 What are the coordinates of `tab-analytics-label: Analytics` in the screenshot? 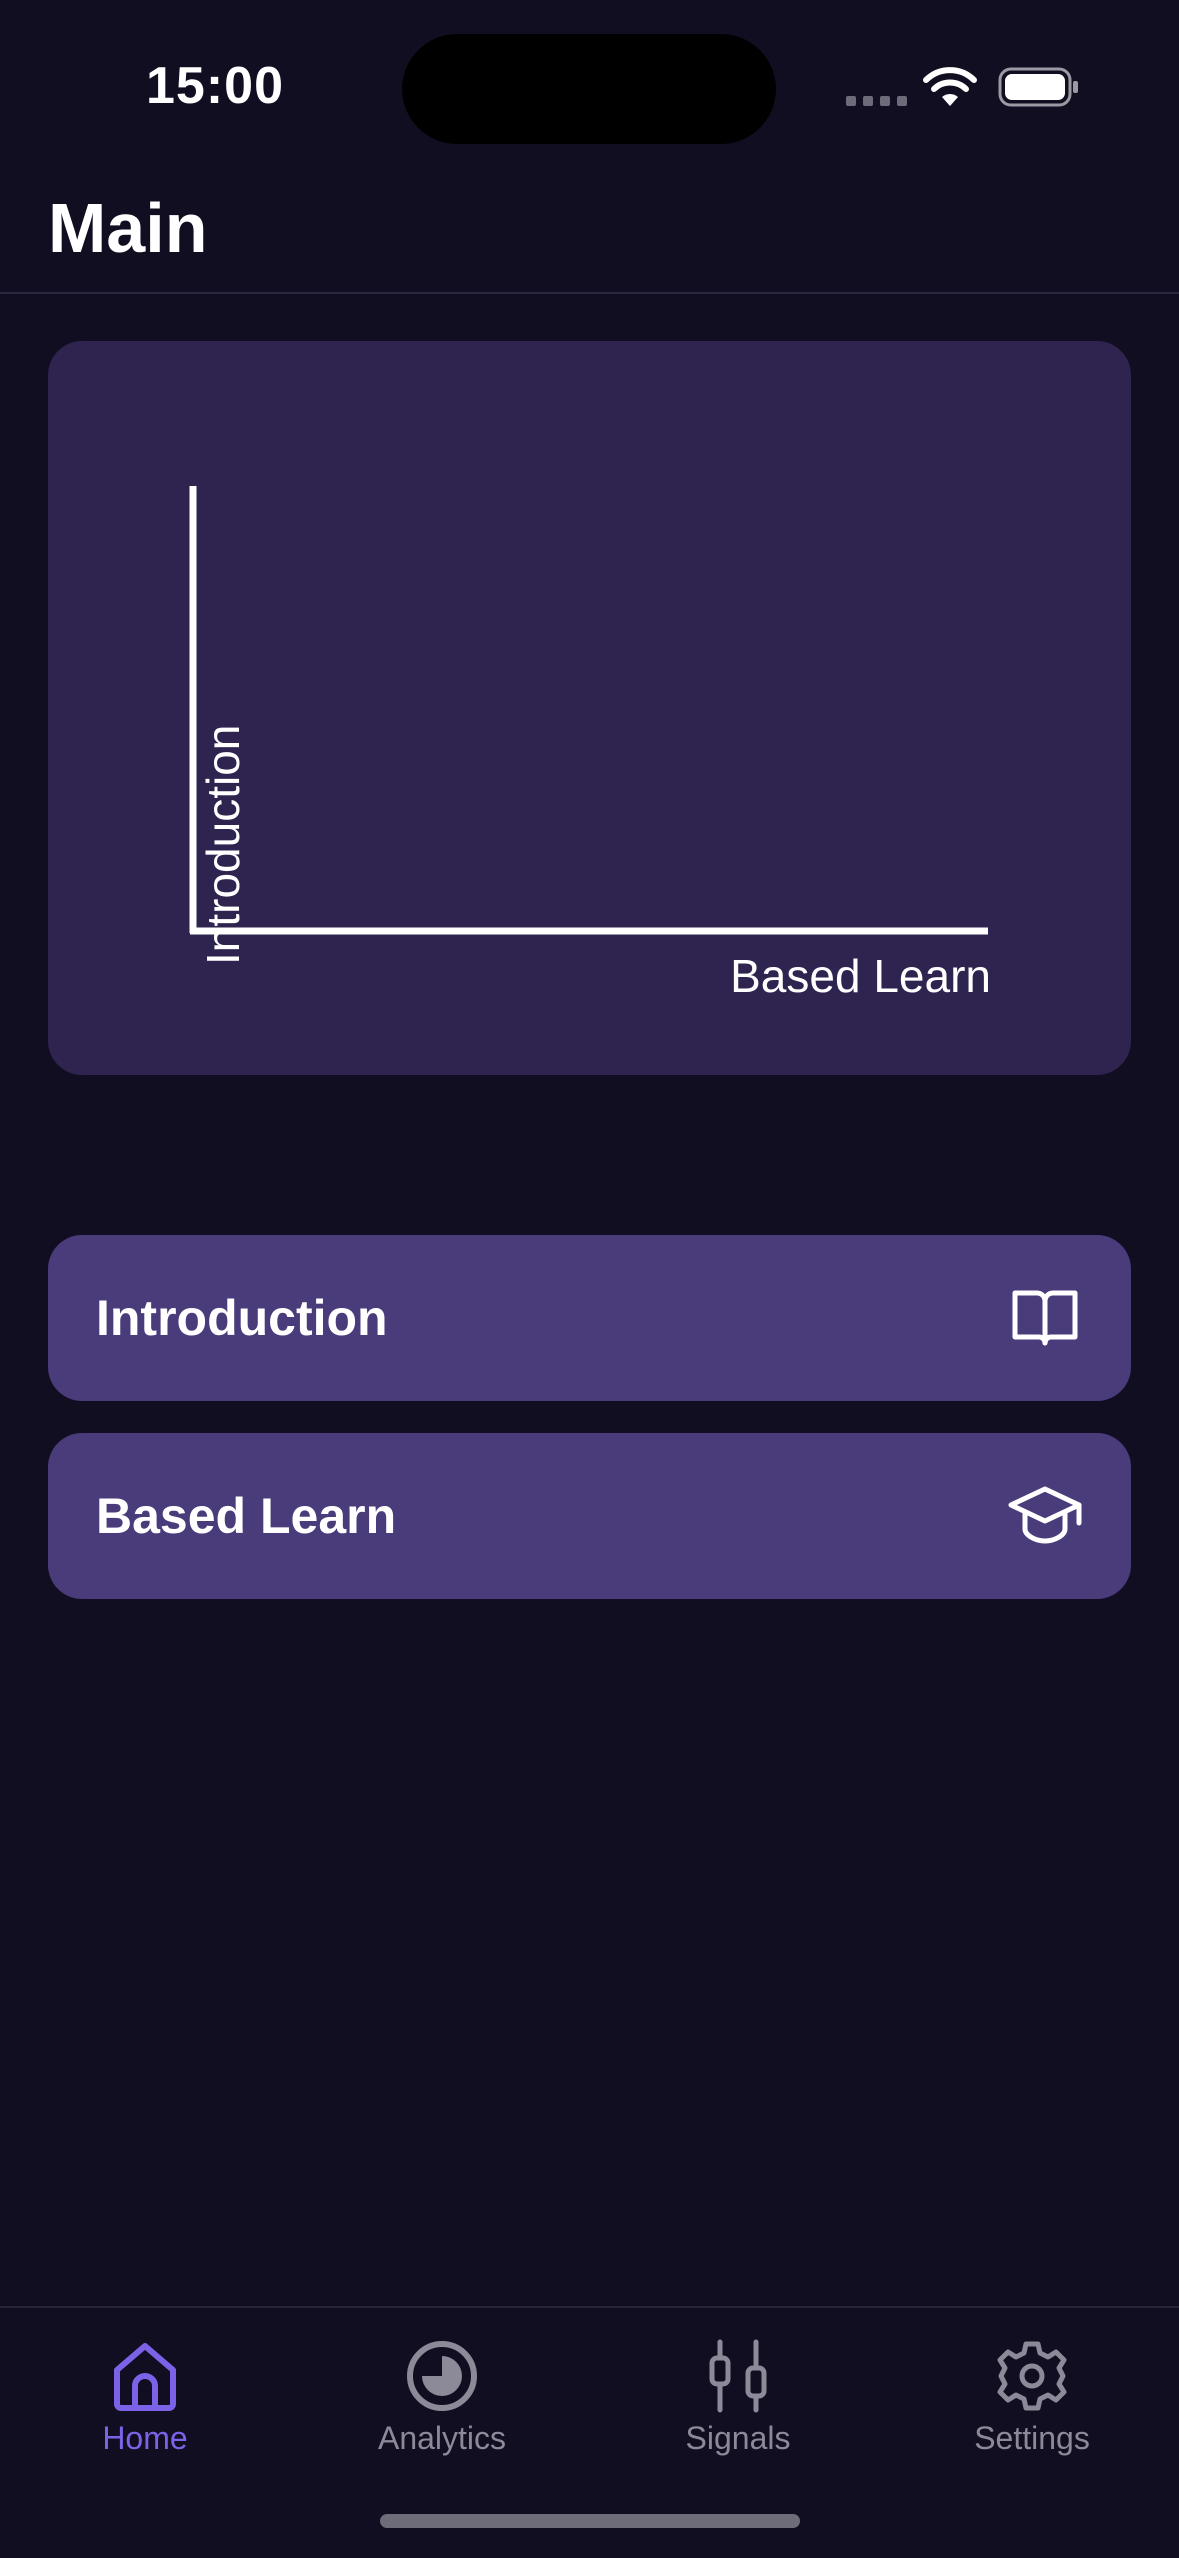 It's located at (442, 2438).